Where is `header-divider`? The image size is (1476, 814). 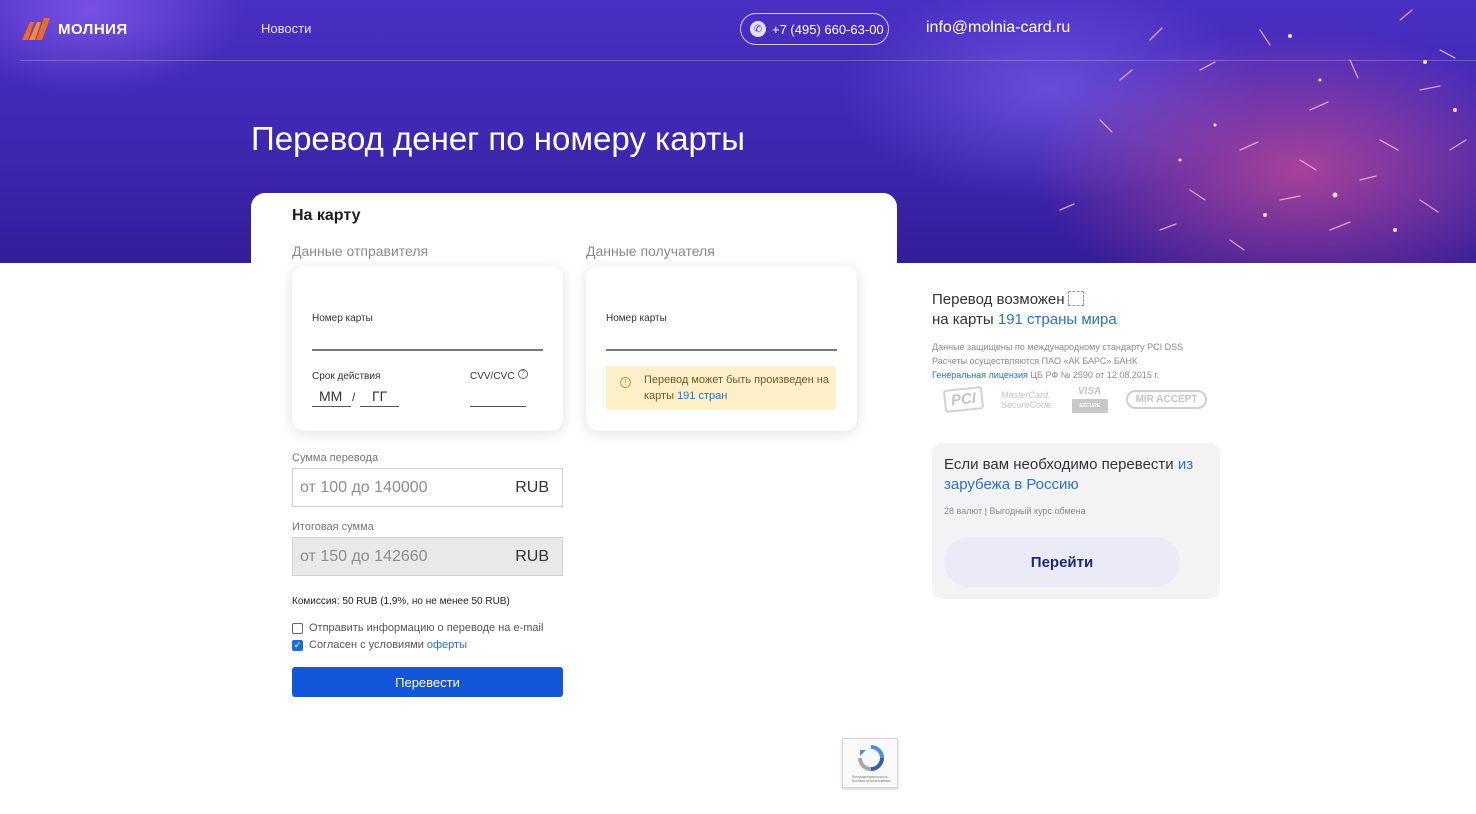 header-divider is located at coordinates (748, 60).